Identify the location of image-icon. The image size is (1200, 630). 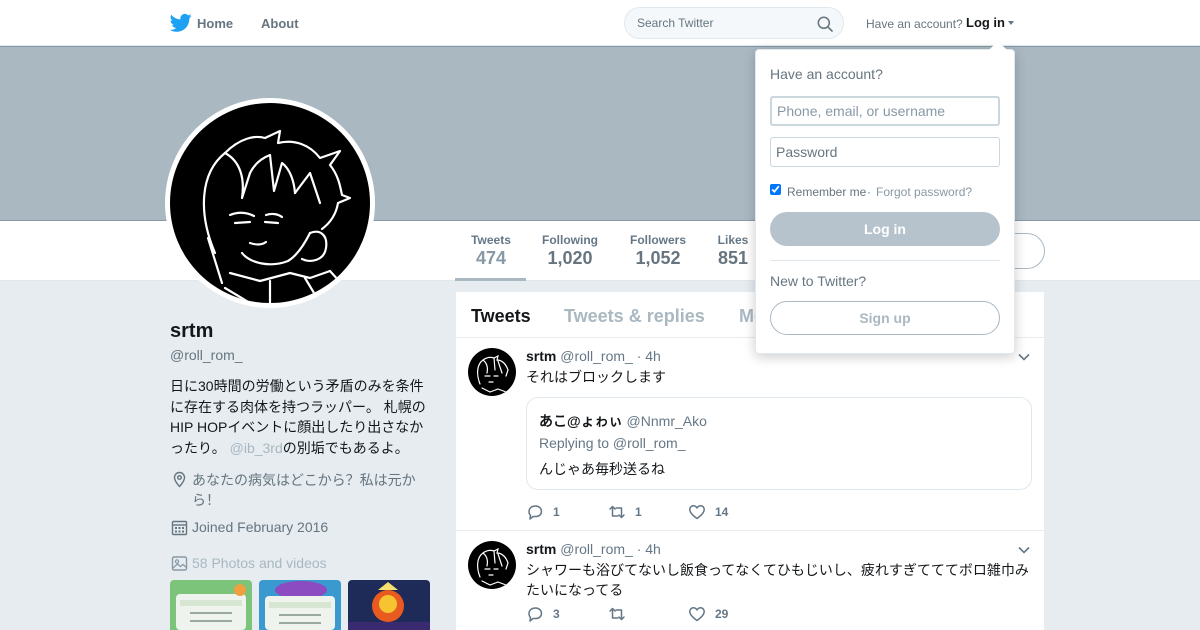
(179, 563).